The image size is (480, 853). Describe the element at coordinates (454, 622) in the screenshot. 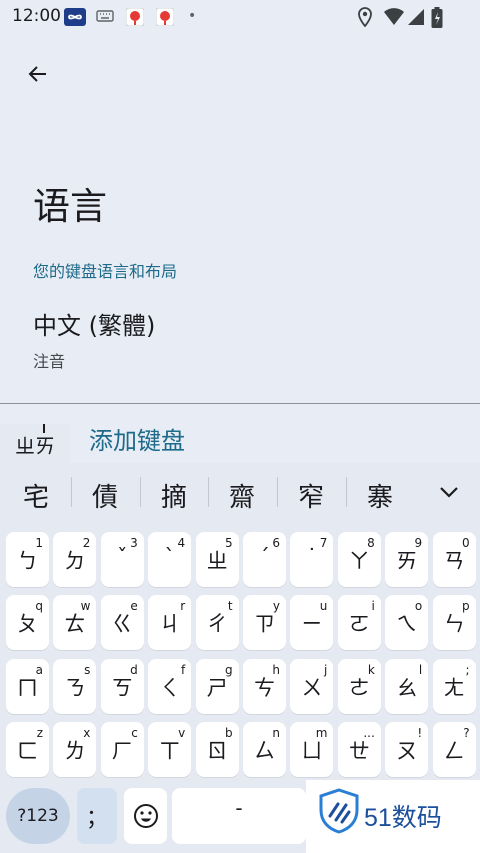

I see `key-2-10: ㄣp` at that location.